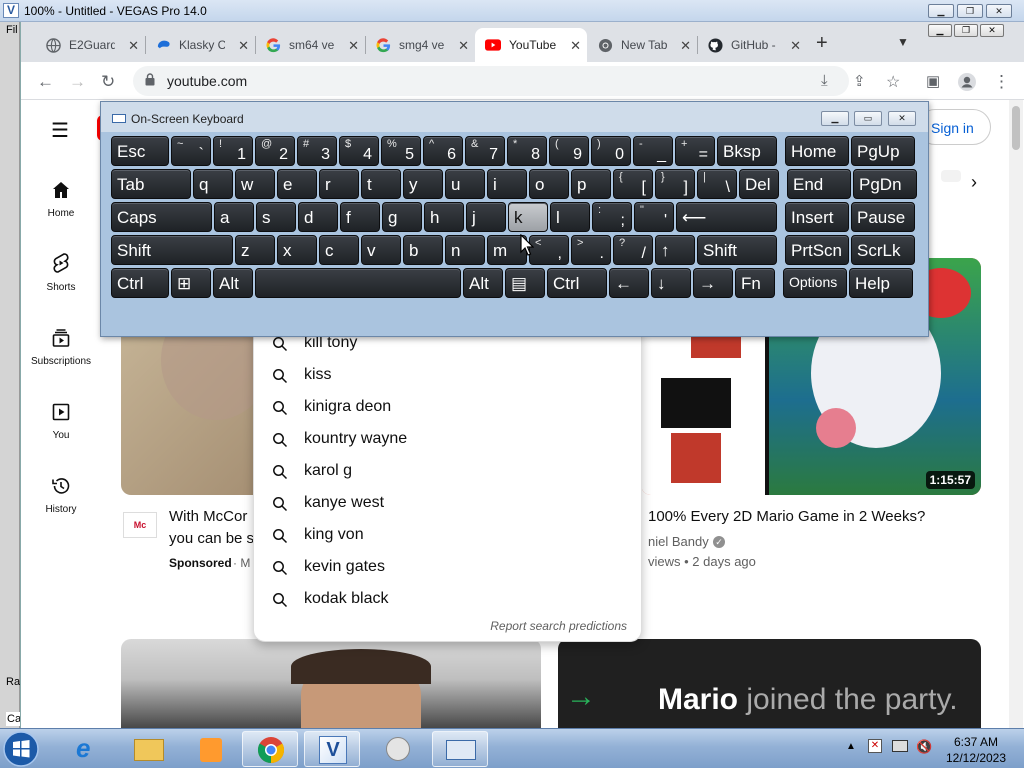 The height and width of the screenshot is (768, 1024). What do you see at coordinates (161, 217) in the screenshot?
I see `osk-key-caps: Caps` at bounding box center [161, 217].